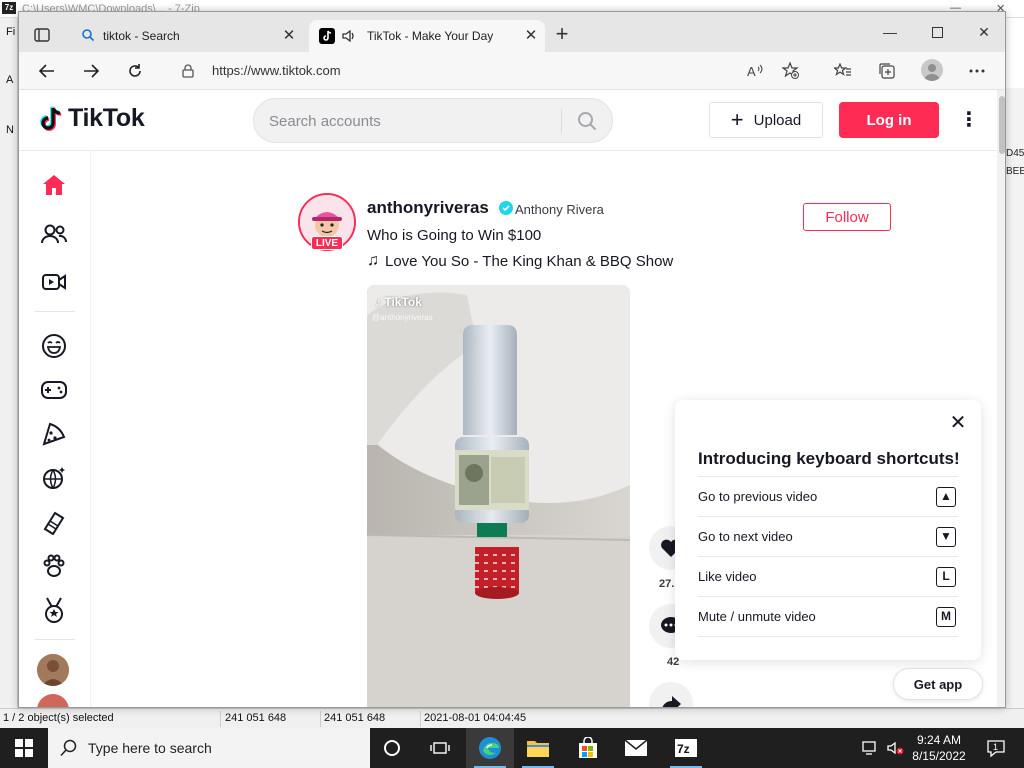 This screenshot has height=768, width=1024. Describe the element at coordinates (54, 478) in the screenshot. I see `dance-icon` at that location.